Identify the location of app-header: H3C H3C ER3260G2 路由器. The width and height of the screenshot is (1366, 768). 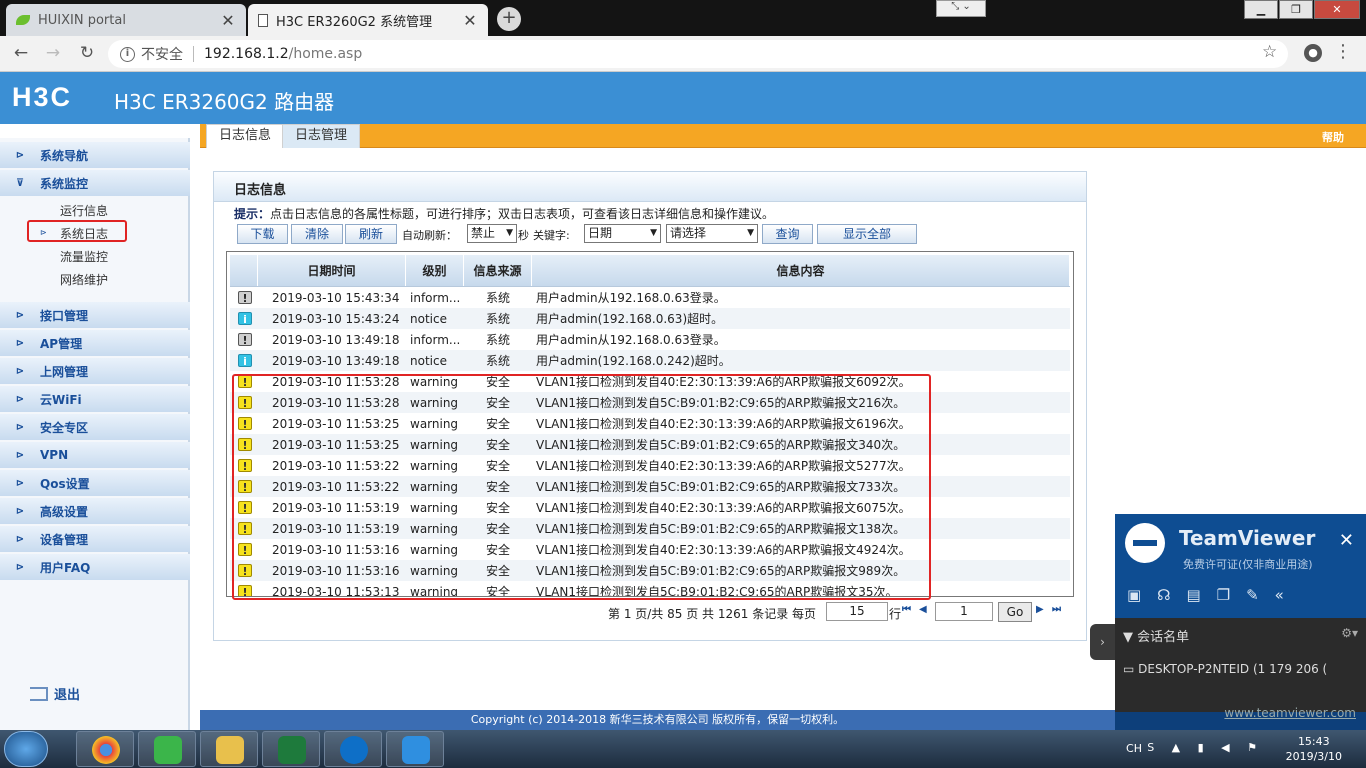
(683, 98).